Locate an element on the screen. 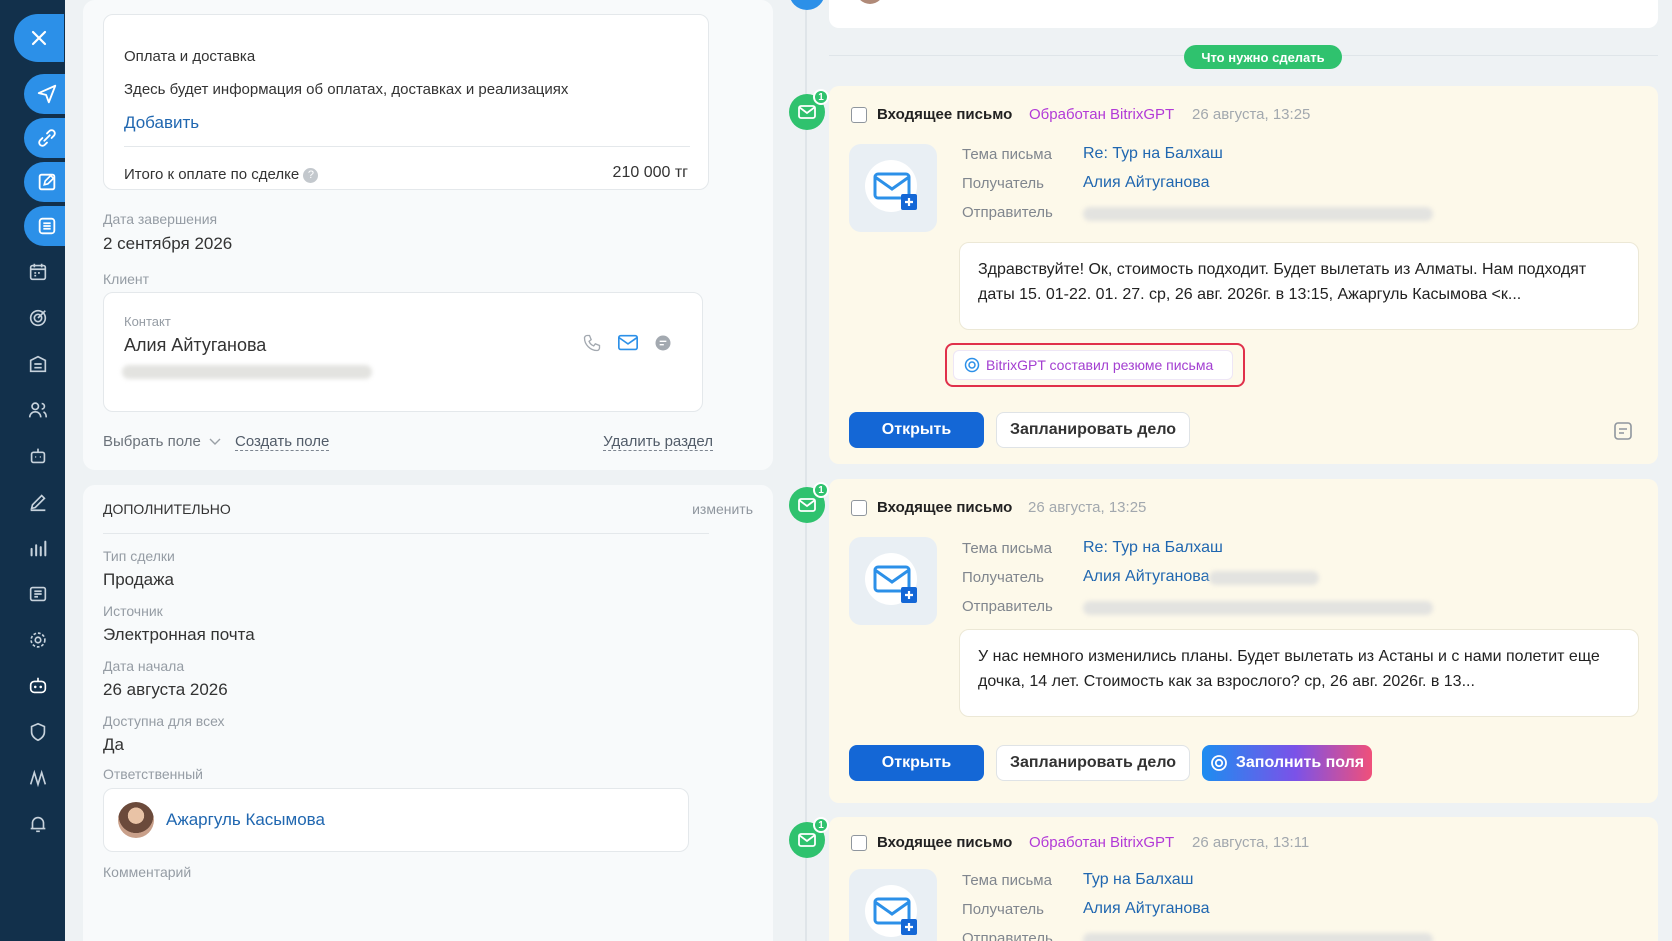  deal-type-label: Тип сделки is located at coordinates (139, 556).